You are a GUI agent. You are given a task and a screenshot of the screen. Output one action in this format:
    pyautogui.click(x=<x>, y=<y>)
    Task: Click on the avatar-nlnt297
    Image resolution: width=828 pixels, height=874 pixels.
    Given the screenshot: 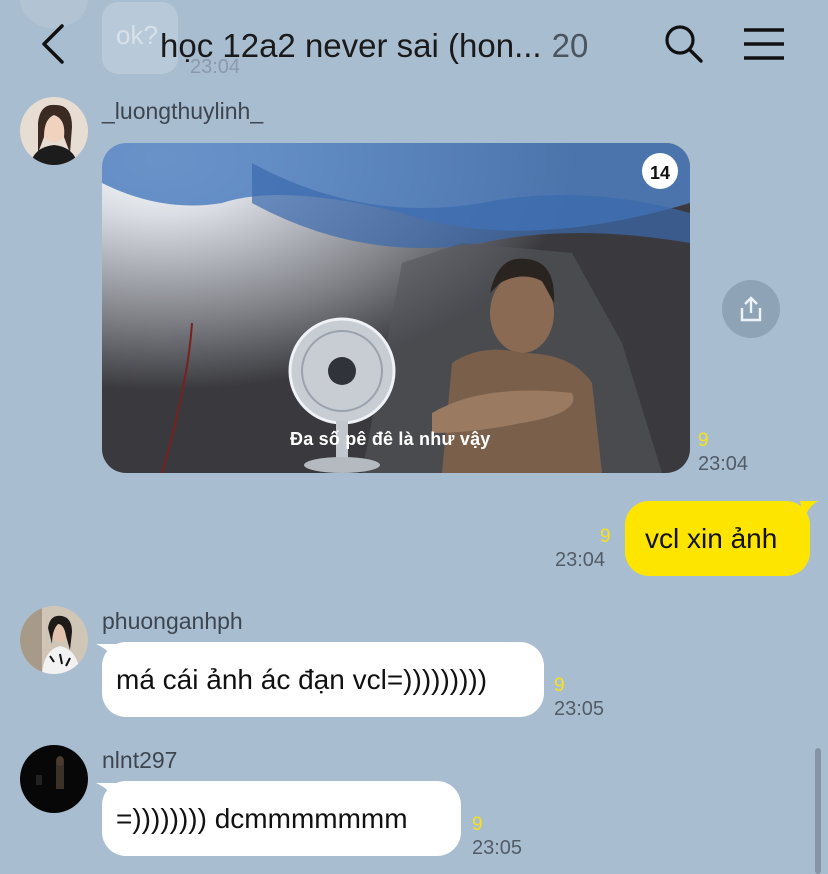 What is the action you would take?
    pyautogui.click(x=54, y=779)
    